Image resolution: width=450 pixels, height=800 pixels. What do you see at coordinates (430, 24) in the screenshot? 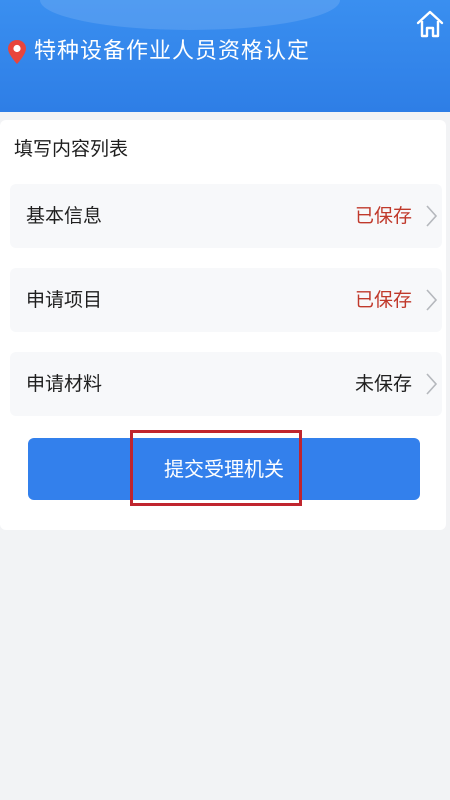
I see `home-icon` at bounding box center [430, 24].